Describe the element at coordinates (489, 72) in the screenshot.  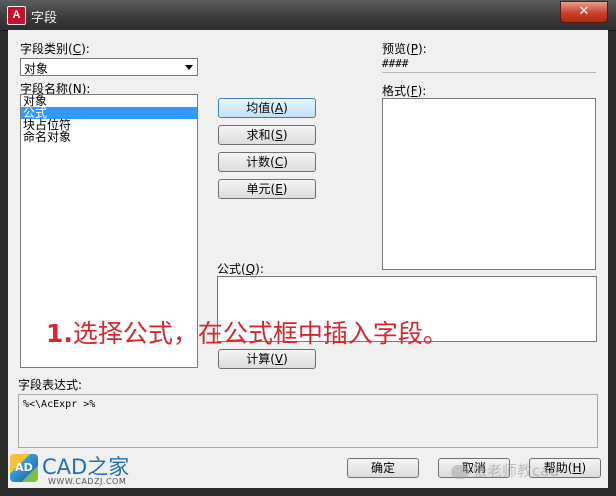
I see `preview-divider` at that location.